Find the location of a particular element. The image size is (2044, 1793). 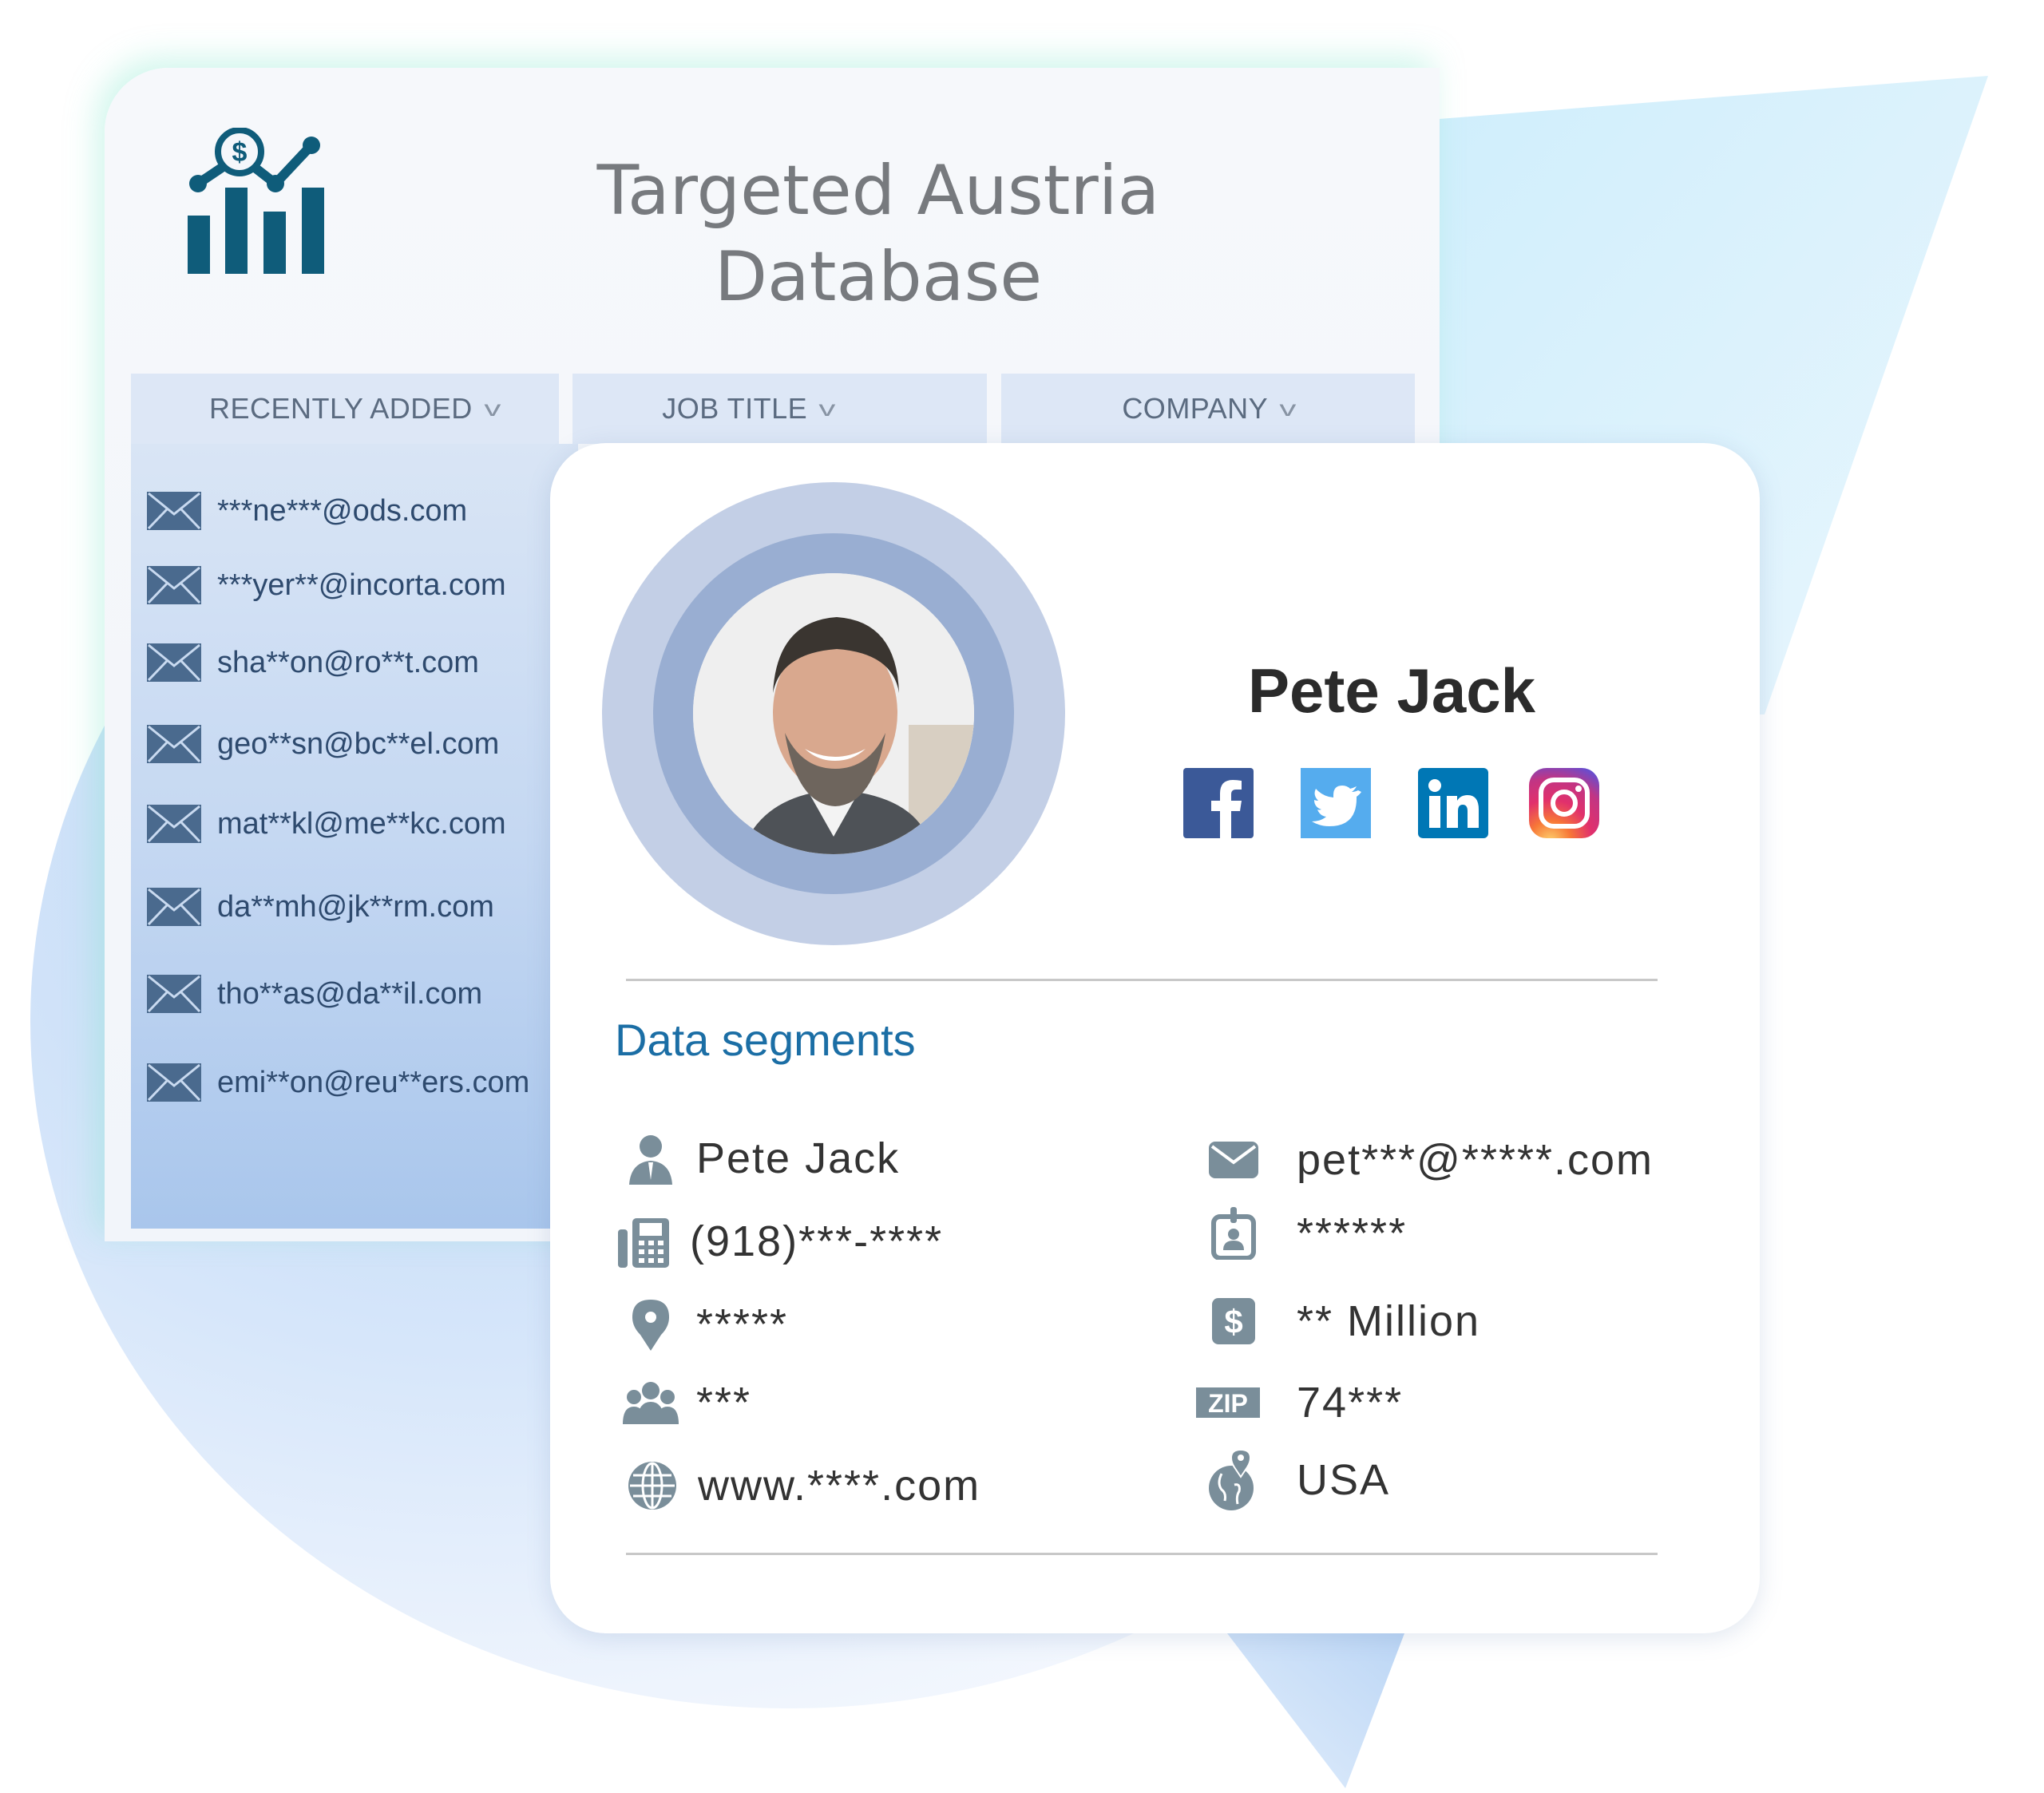

segment-value: Pete Jack is located at coordinates (798, 1158).